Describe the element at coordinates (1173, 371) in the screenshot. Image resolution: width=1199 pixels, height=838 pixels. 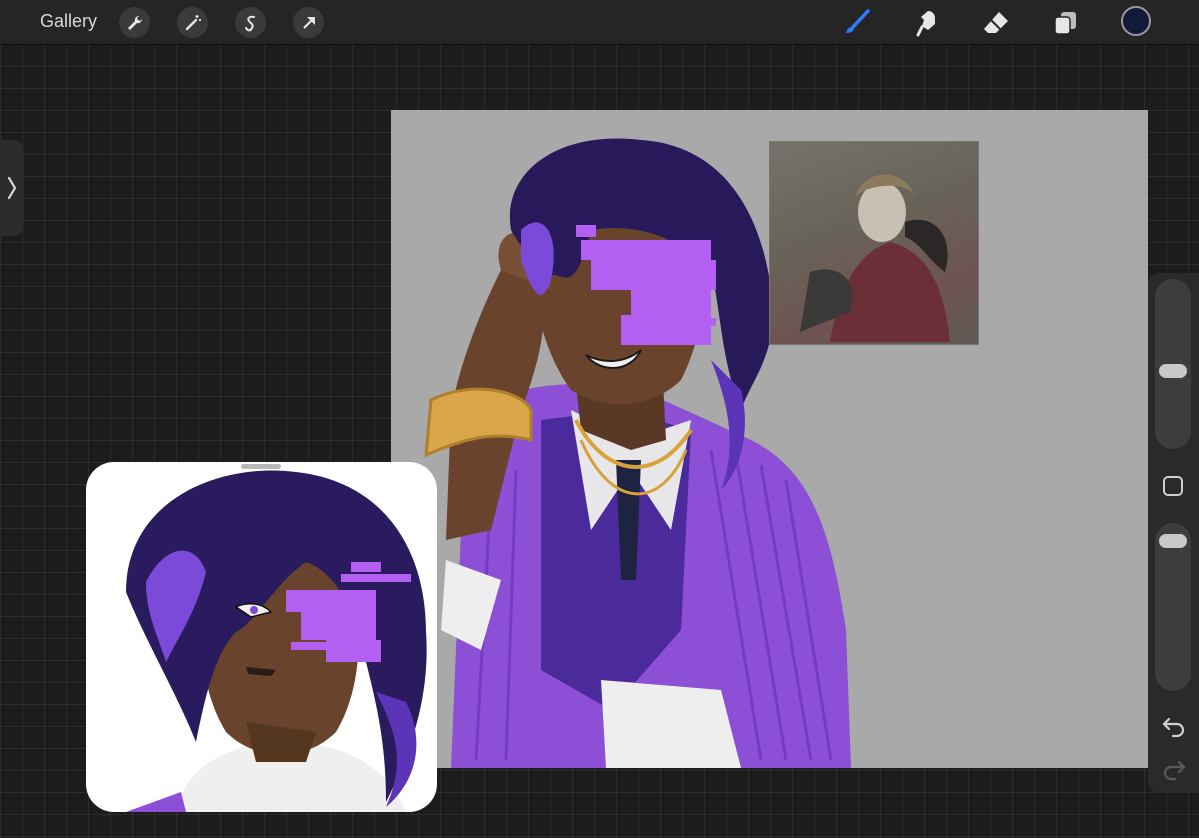
I see `brush-size-thumb` at that location.